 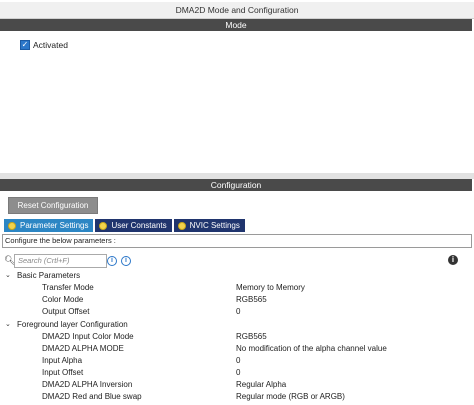 I want to click on param-row: Input Alpha 0, so click(x=235, y=361).